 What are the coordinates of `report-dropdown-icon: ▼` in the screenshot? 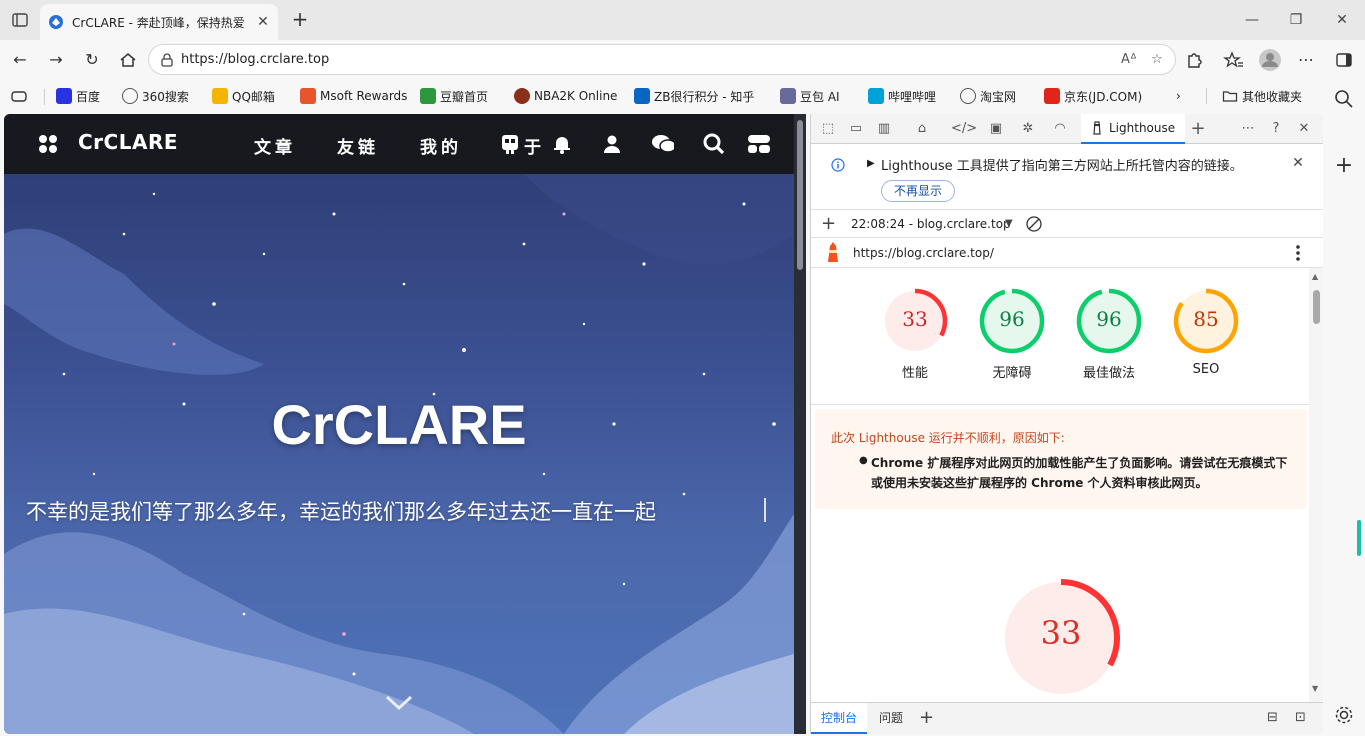 It's located at (1009, 223).